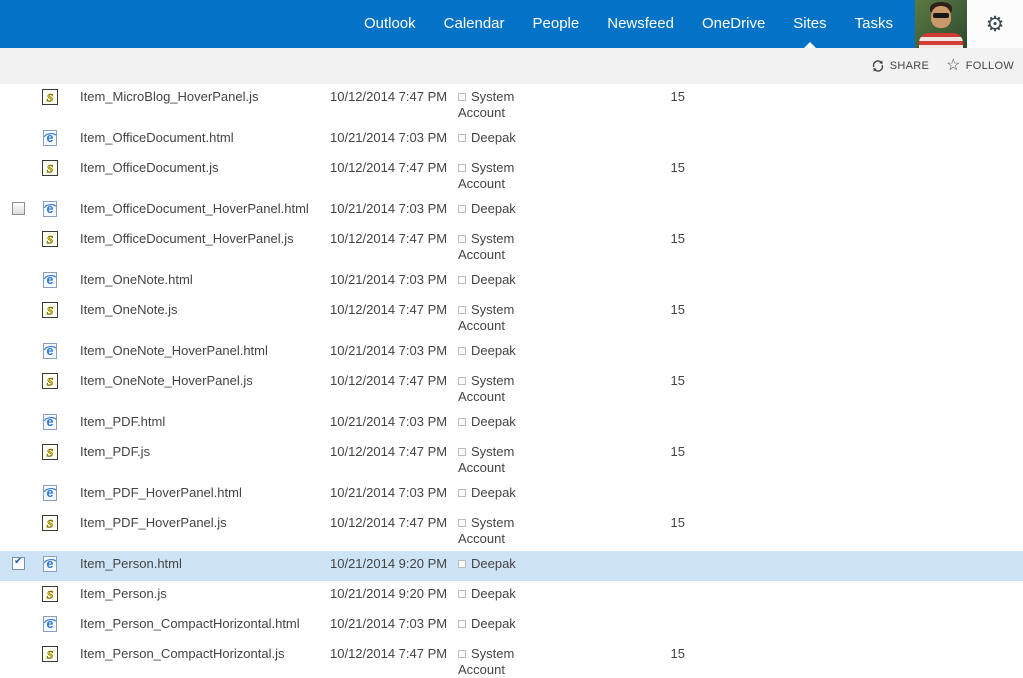  What do you see at coordinates (474, 24) in the screenshot?
I see `nav-item-calendar: Calendar` at bounding box center [474, 24].